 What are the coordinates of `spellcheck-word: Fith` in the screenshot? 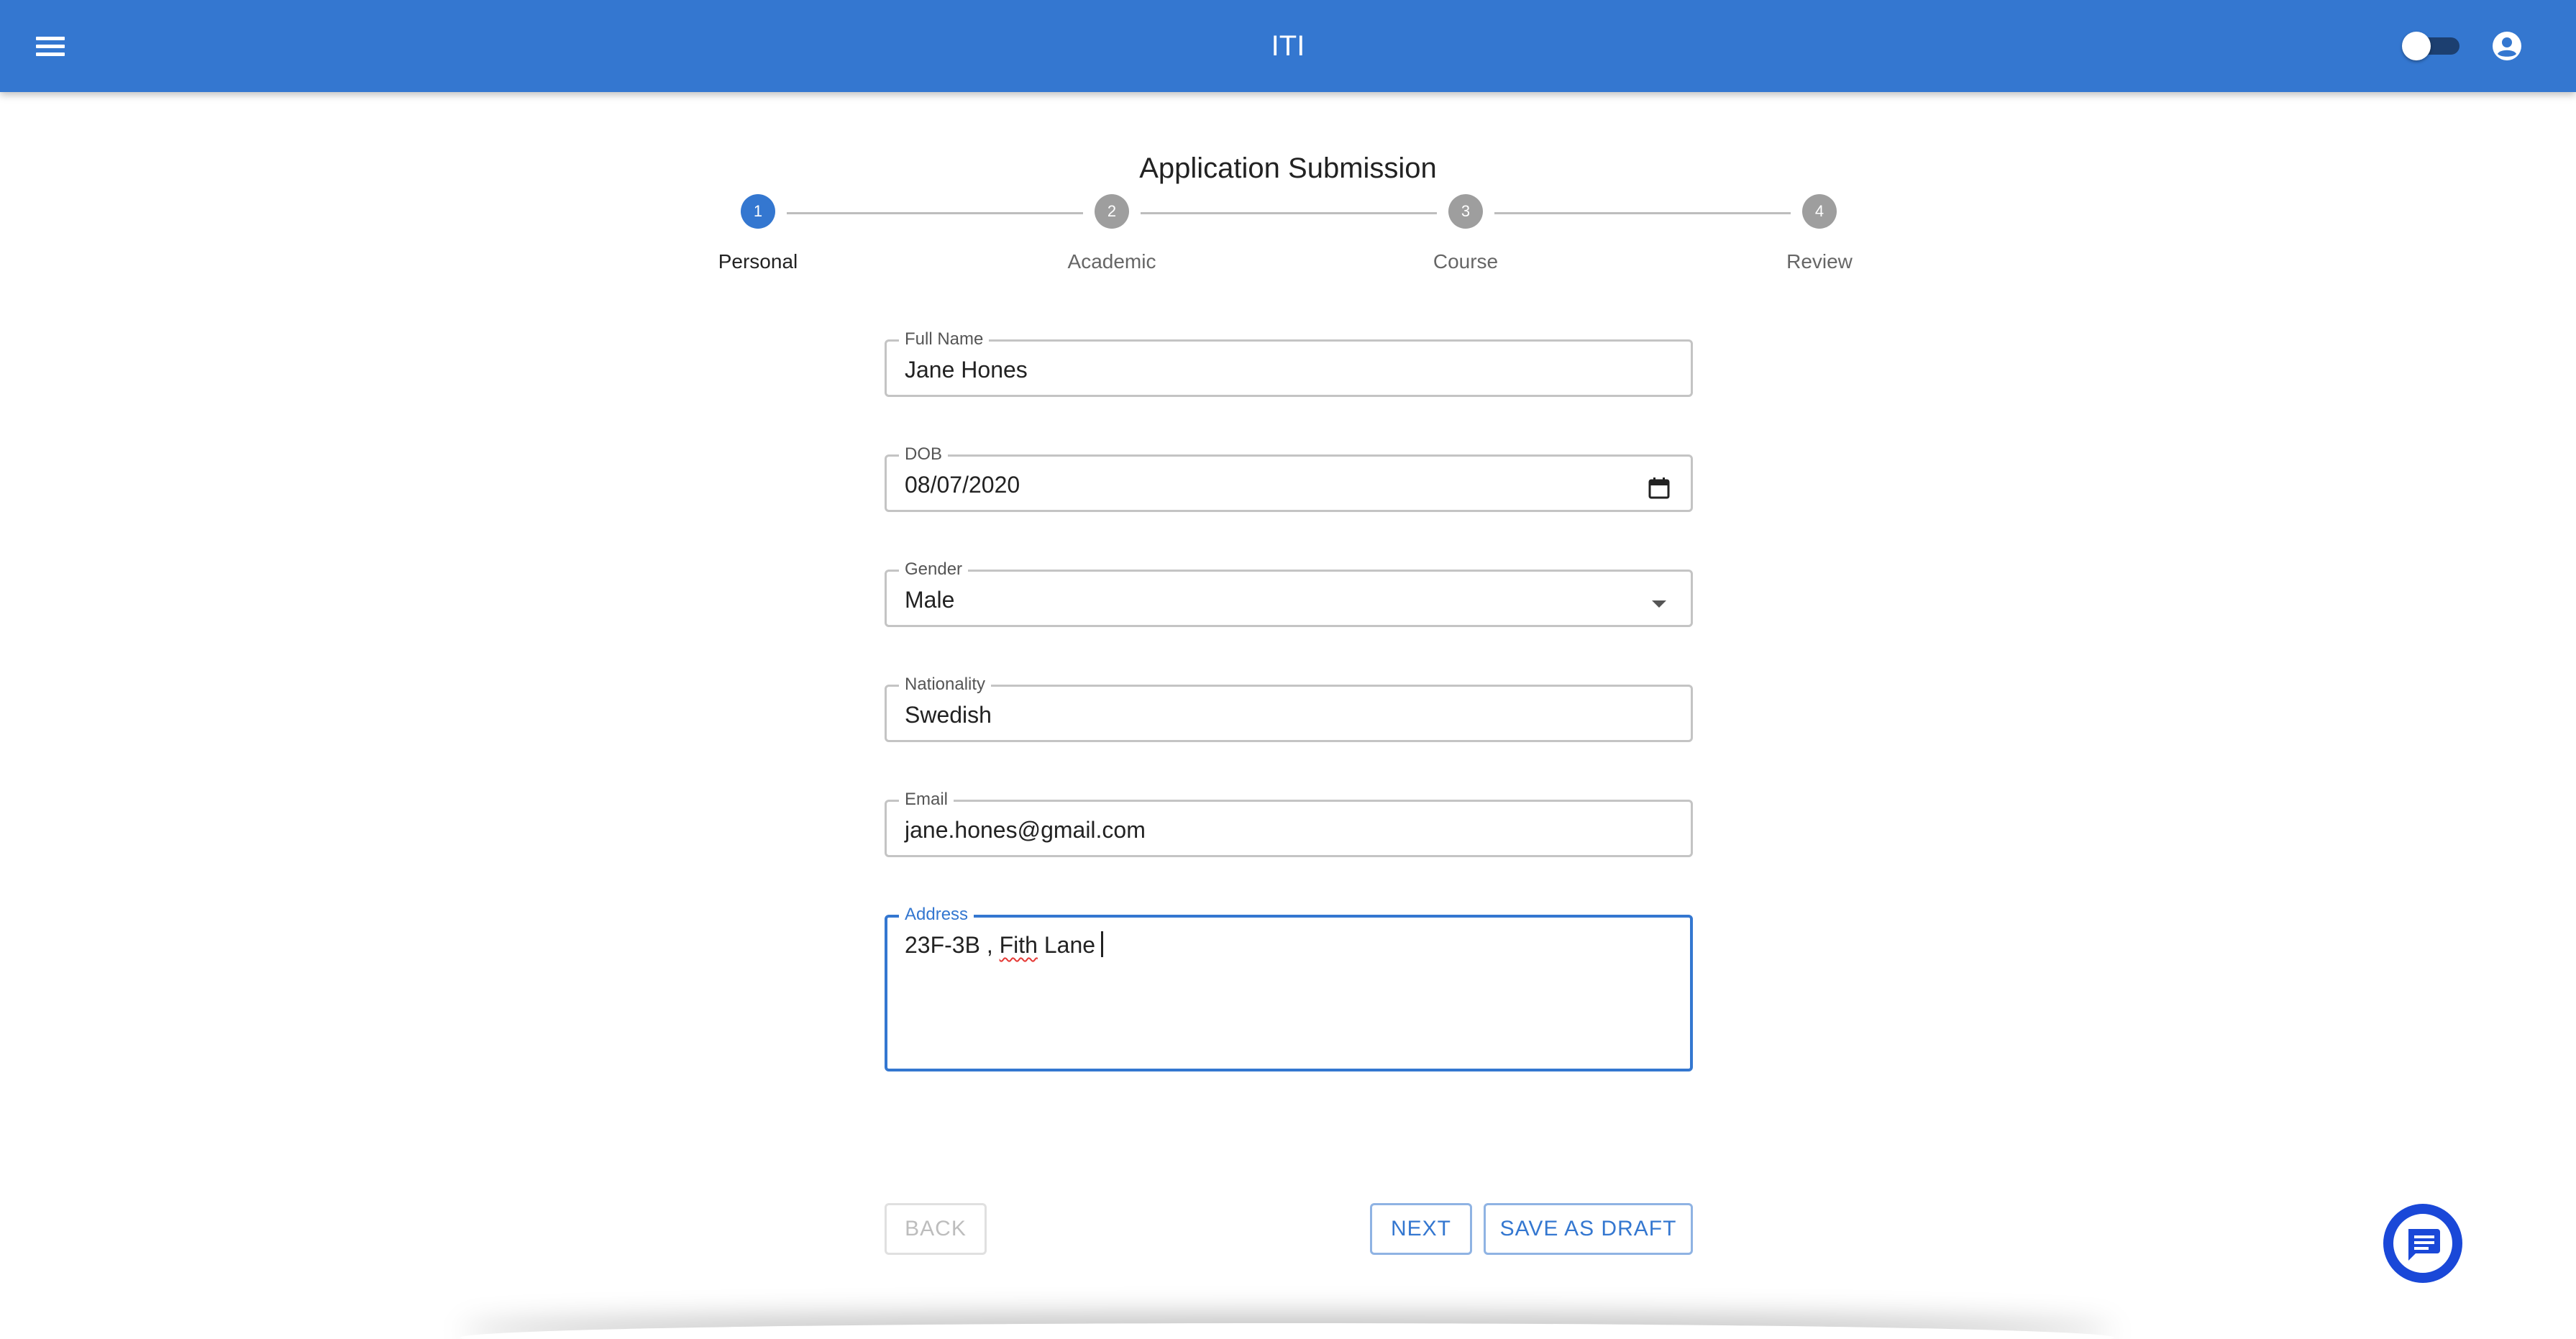 It's located at (1018, 945).